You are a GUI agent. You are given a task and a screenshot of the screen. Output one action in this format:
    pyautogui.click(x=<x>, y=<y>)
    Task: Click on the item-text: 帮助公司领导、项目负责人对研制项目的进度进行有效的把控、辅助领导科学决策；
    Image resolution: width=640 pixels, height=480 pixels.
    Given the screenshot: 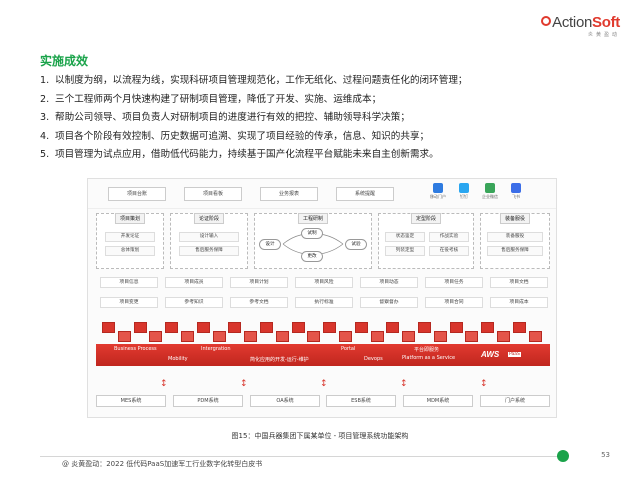 What is the action you would take?
    pyautogui.click(x=232, y=117)
    